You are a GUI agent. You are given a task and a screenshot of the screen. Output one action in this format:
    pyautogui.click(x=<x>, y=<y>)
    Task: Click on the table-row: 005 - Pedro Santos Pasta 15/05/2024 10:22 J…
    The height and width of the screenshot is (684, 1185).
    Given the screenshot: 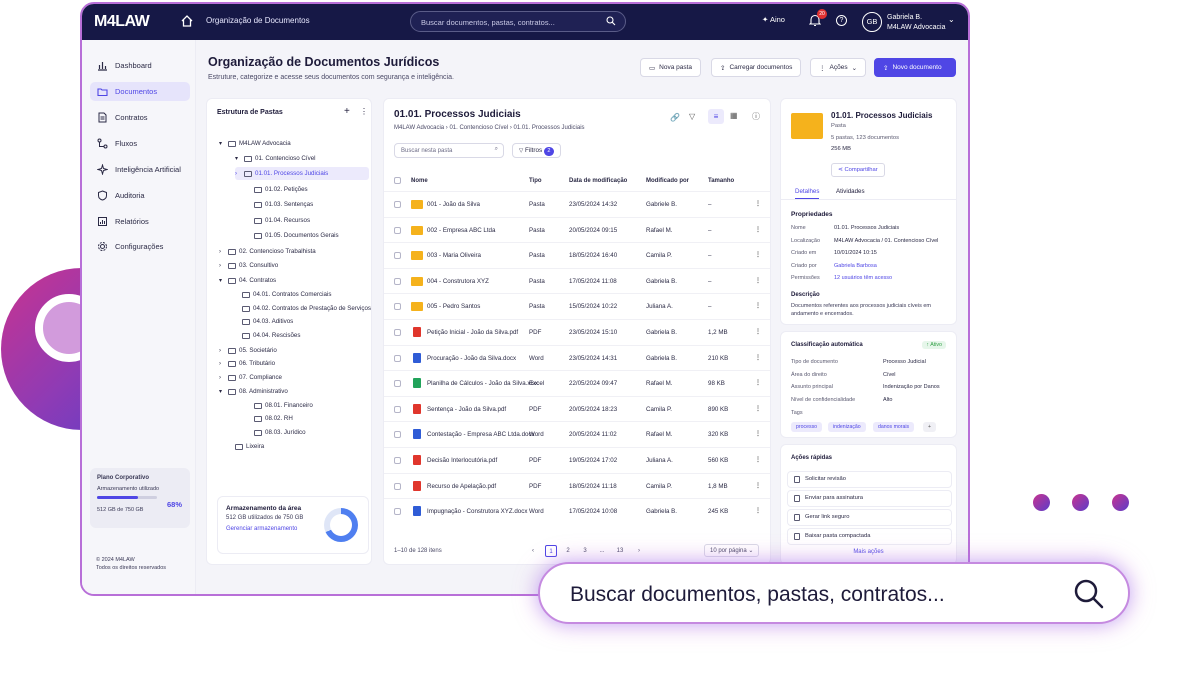 What is the action you would take?
    pyautogui.click(x=577, y=306)
    